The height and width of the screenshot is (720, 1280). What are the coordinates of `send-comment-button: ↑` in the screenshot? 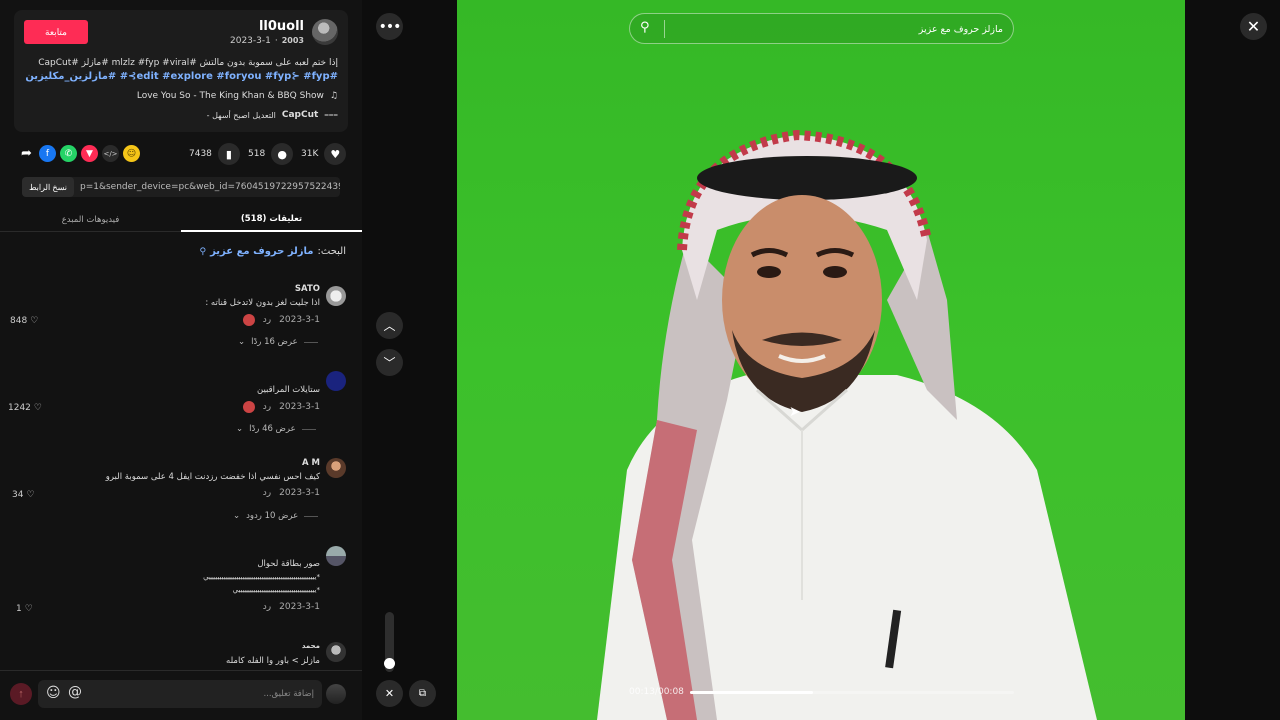 It's located at (21, 694).